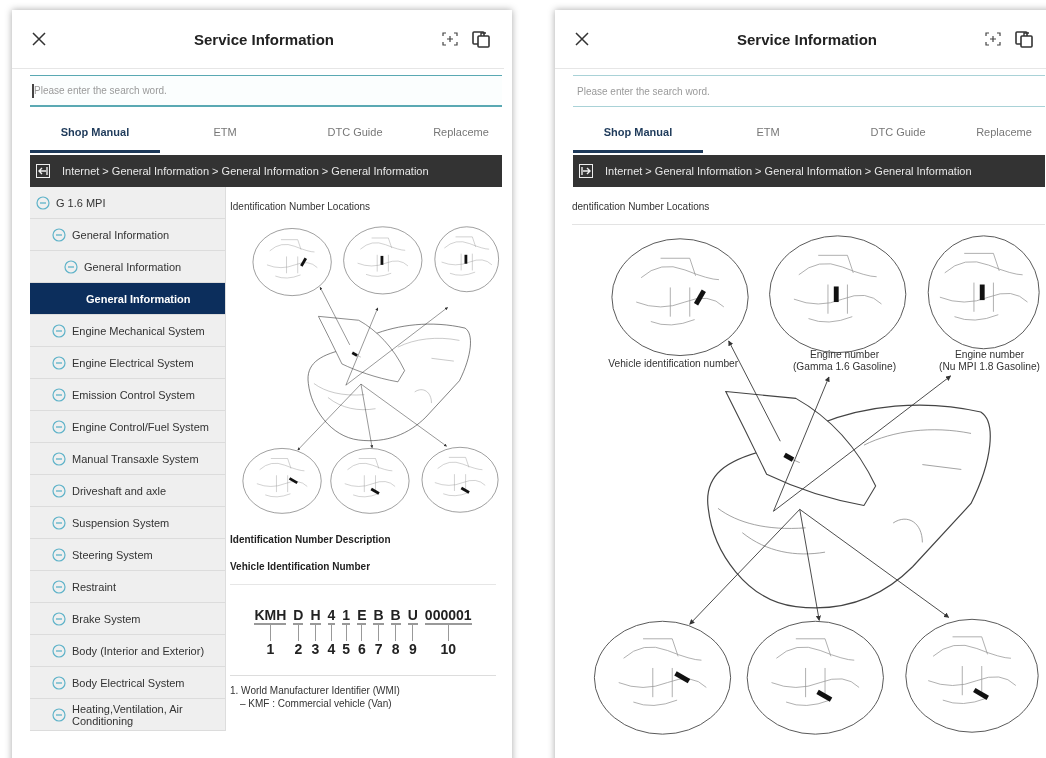 The height and width of the screenshot is (758, 1046). Describe the element at coordinates (270, 616) in the screenshot. I see `vin-code: KMH` at that location.